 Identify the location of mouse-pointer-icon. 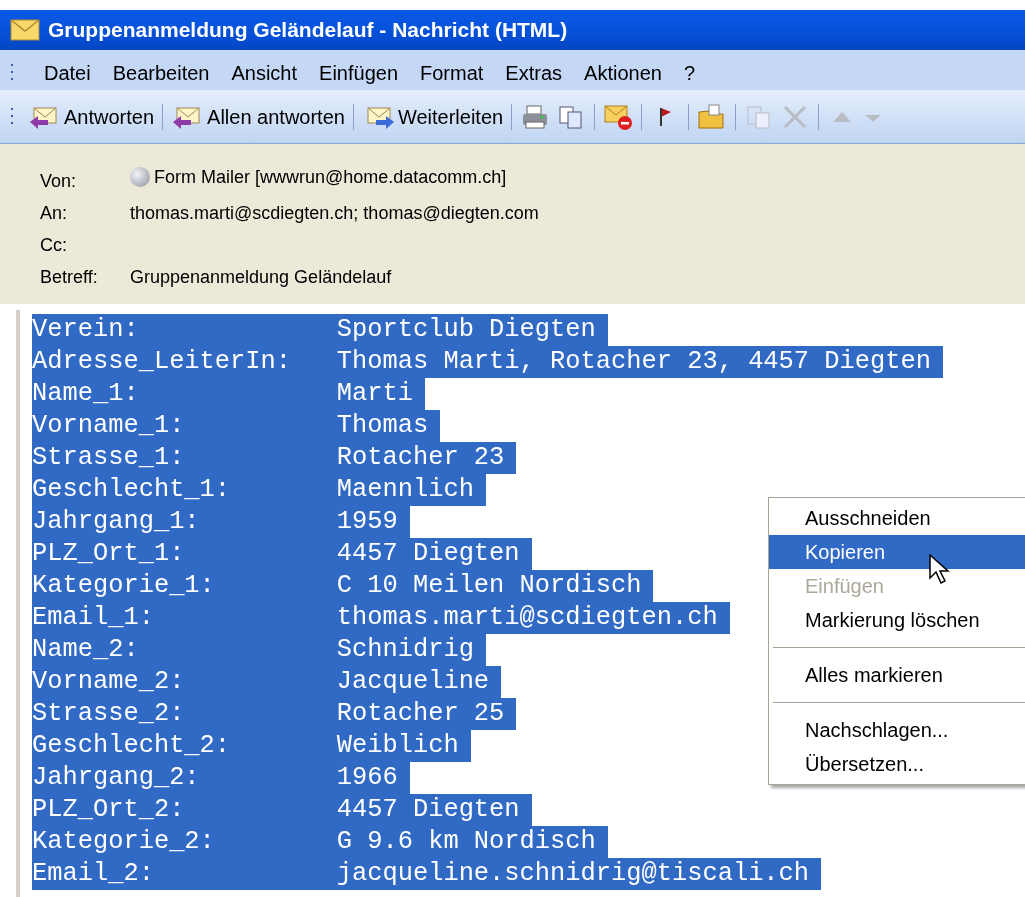
(940, 570).